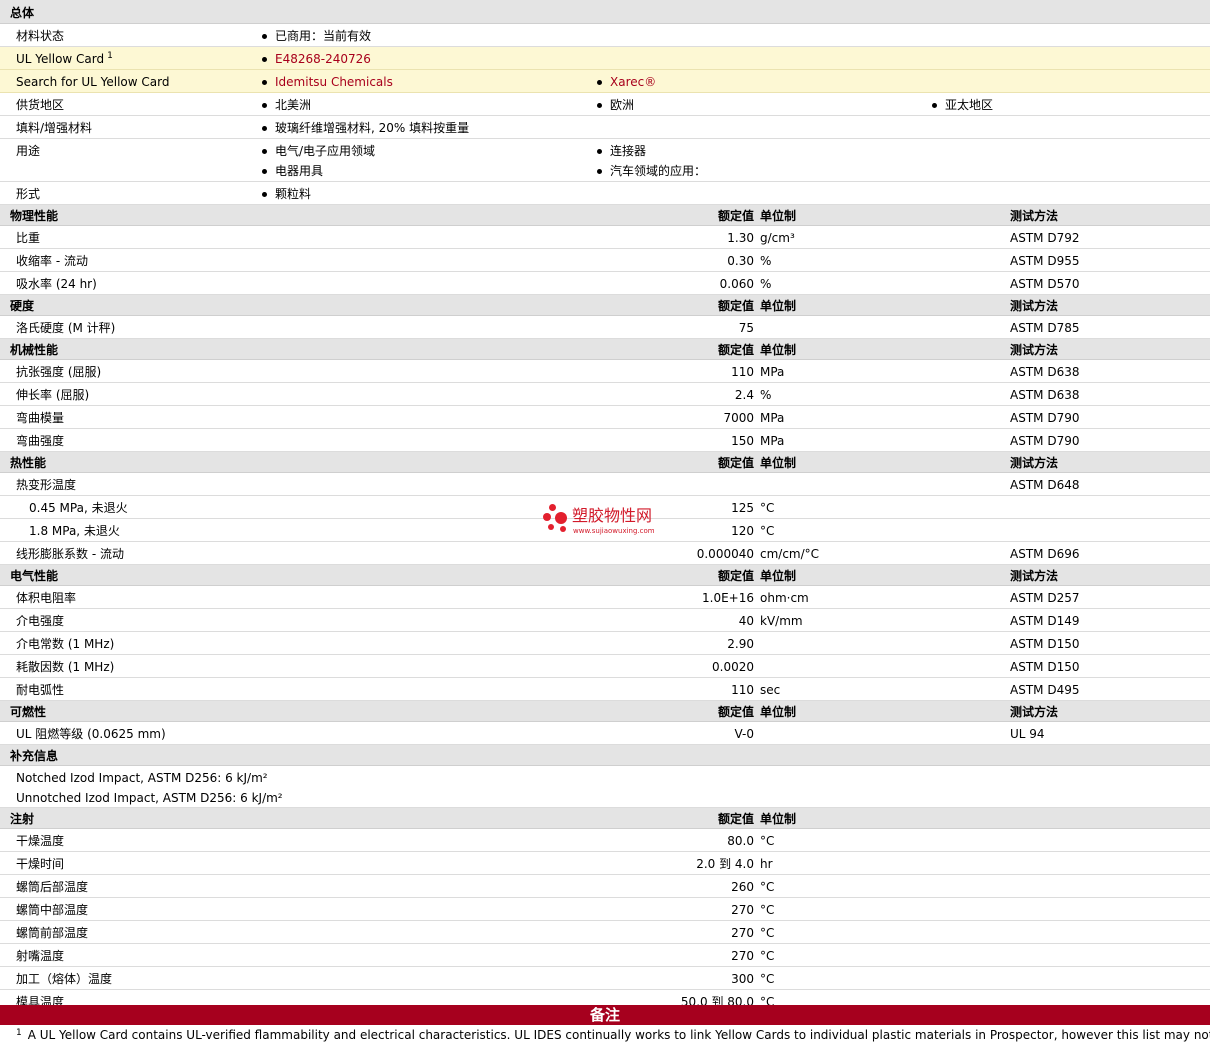 This screenshot has width=1210, height=1042. Describe the element at coordinates (40, 690) in the screenshot. I see `prop-name: 耐电弧性` at that location.